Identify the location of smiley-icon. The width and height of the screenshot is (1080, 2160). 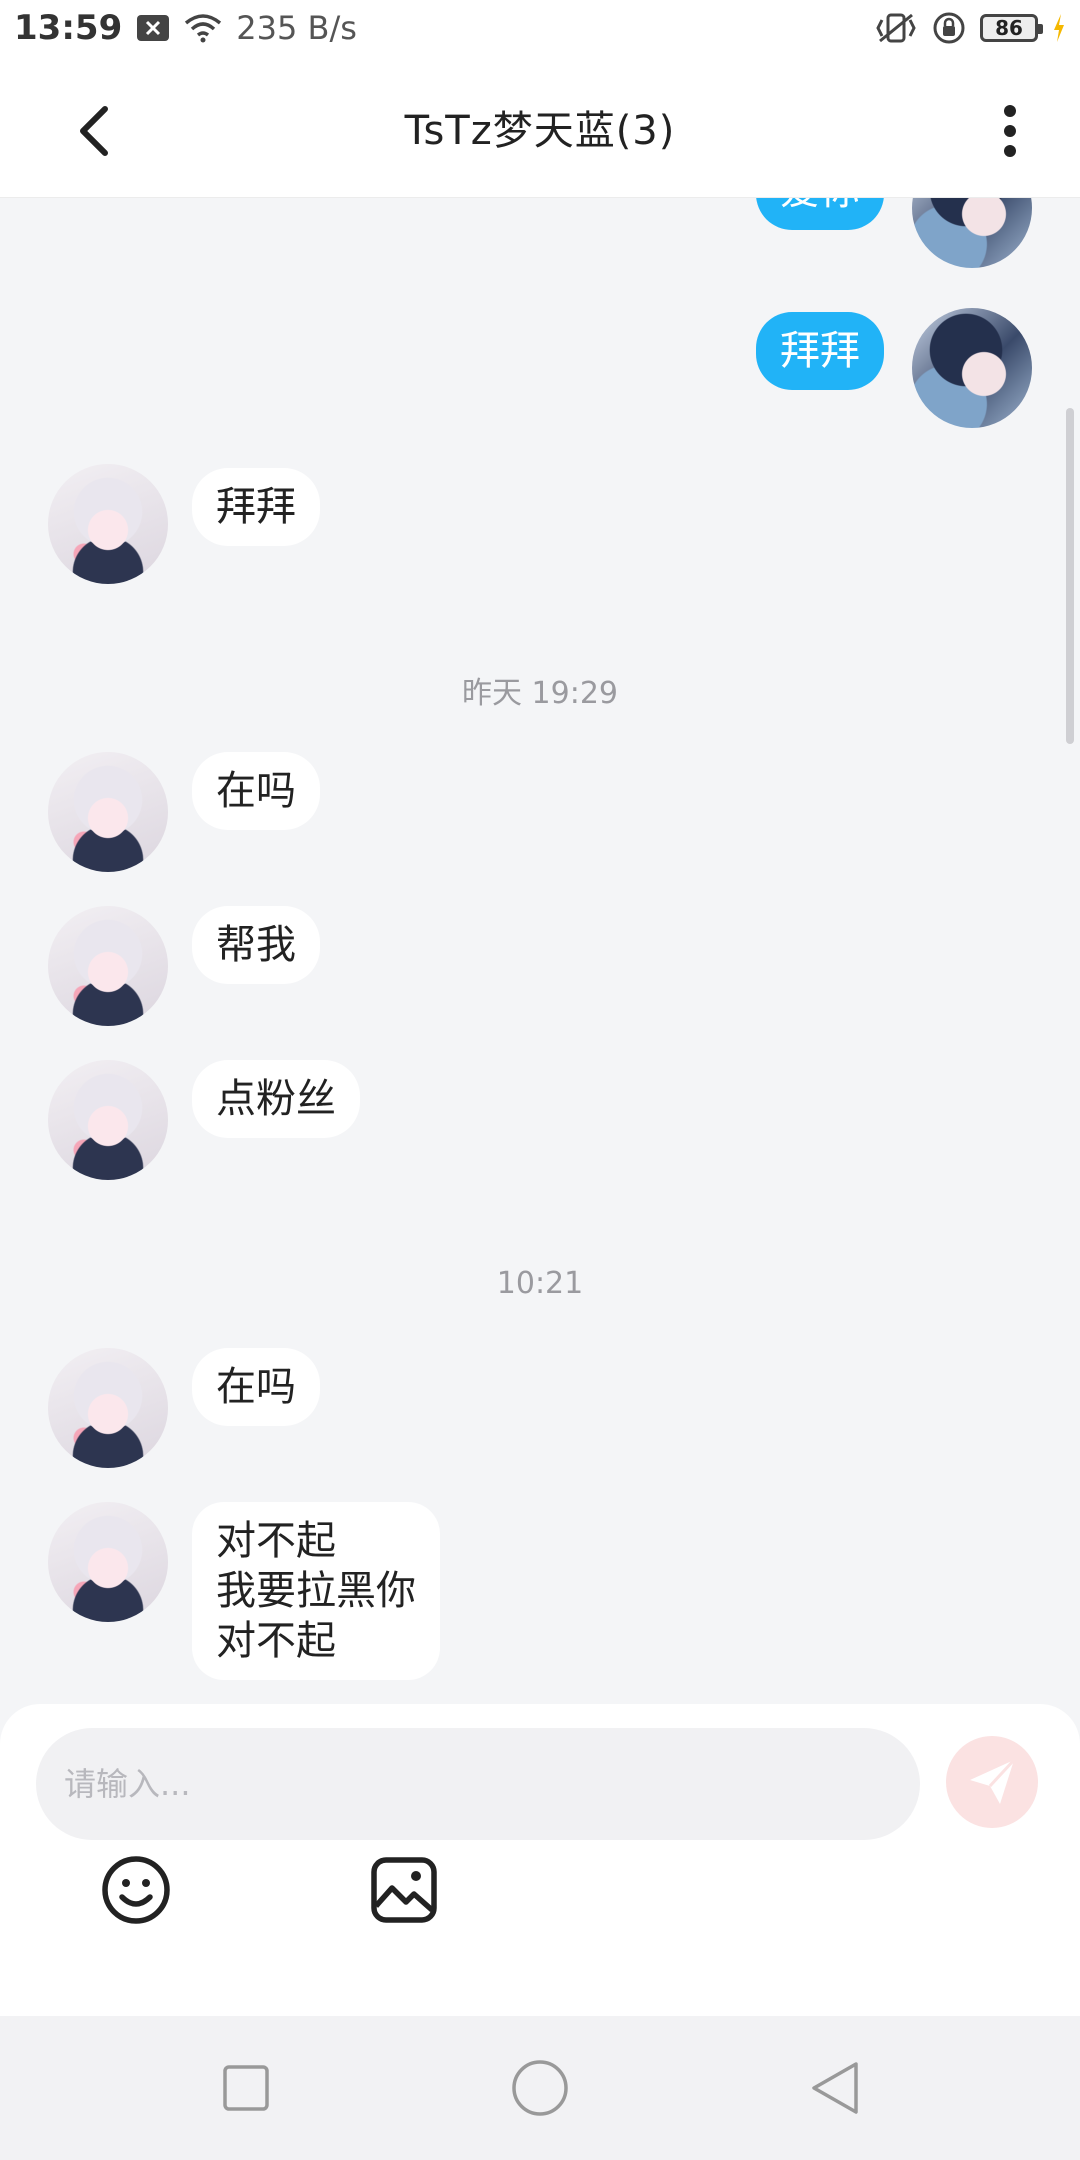
(136, 1890).